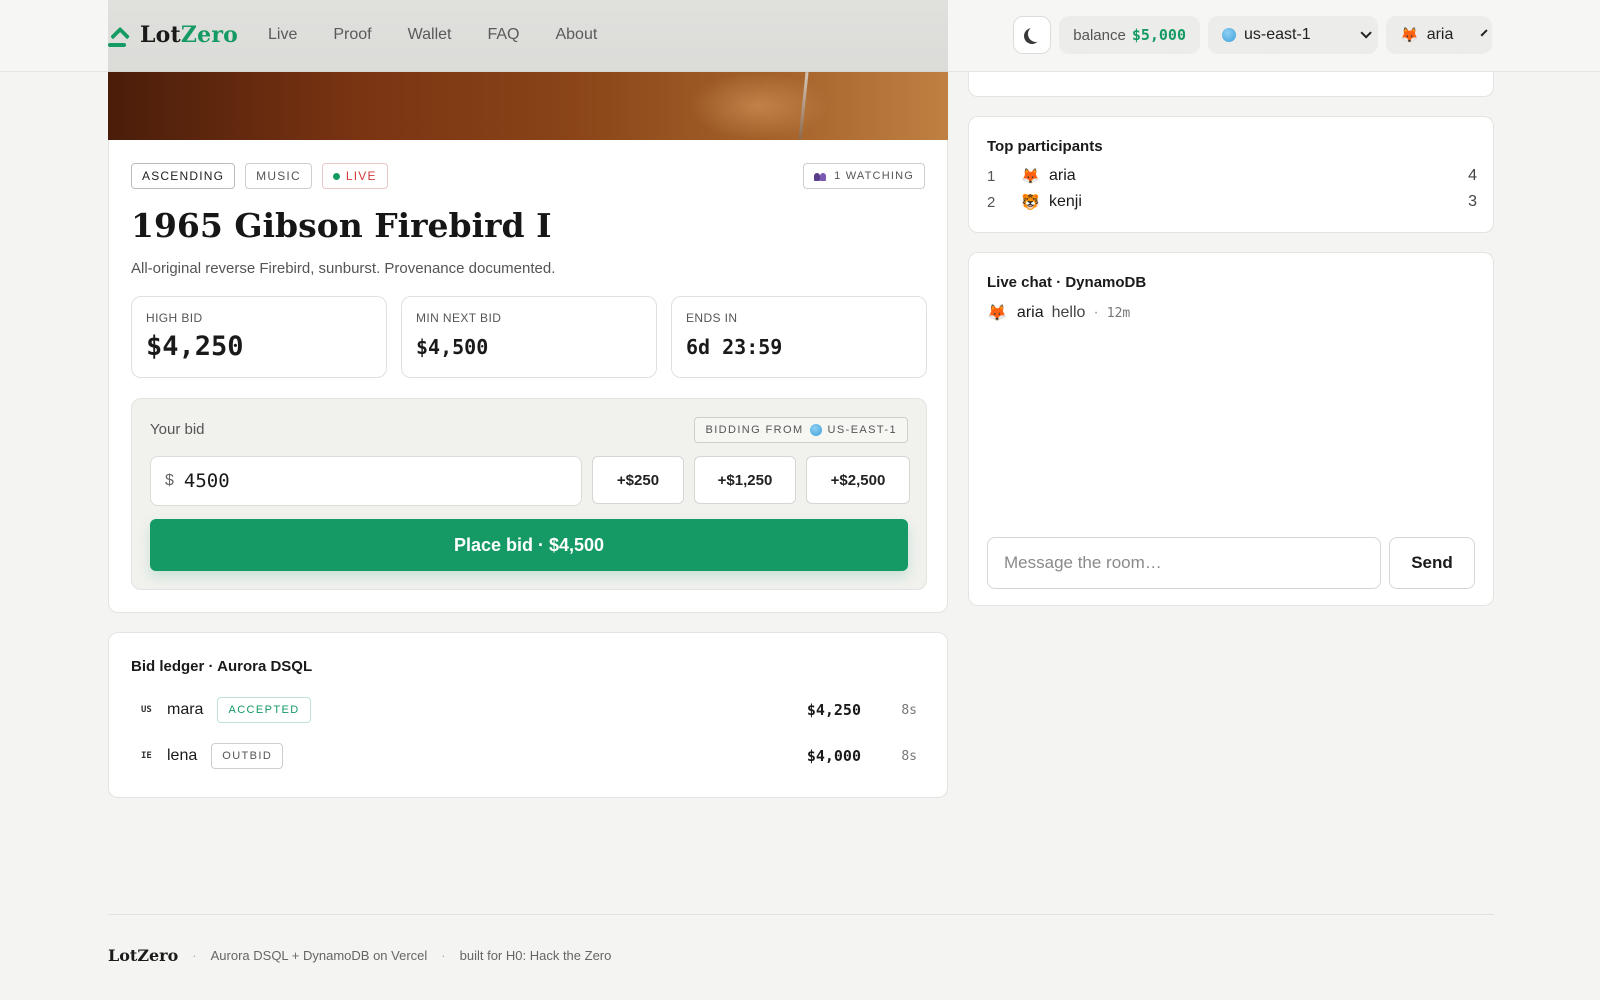  Describe the element at coordinates (341, 225) in the screenshot. I see `lot-title: 1965 Gibson Firebird I` at that location.